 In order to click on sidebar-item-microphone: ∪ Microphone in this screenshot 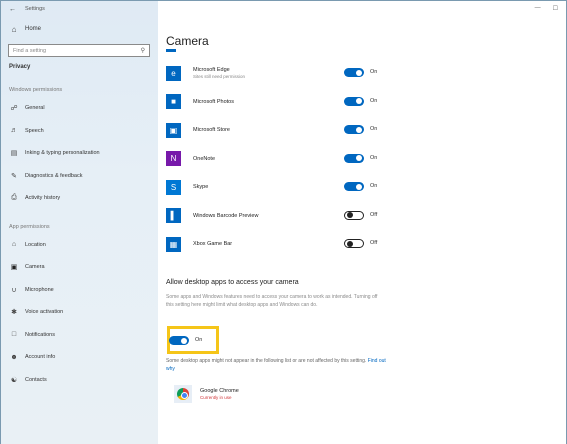, I will do `click(79, 290)`.